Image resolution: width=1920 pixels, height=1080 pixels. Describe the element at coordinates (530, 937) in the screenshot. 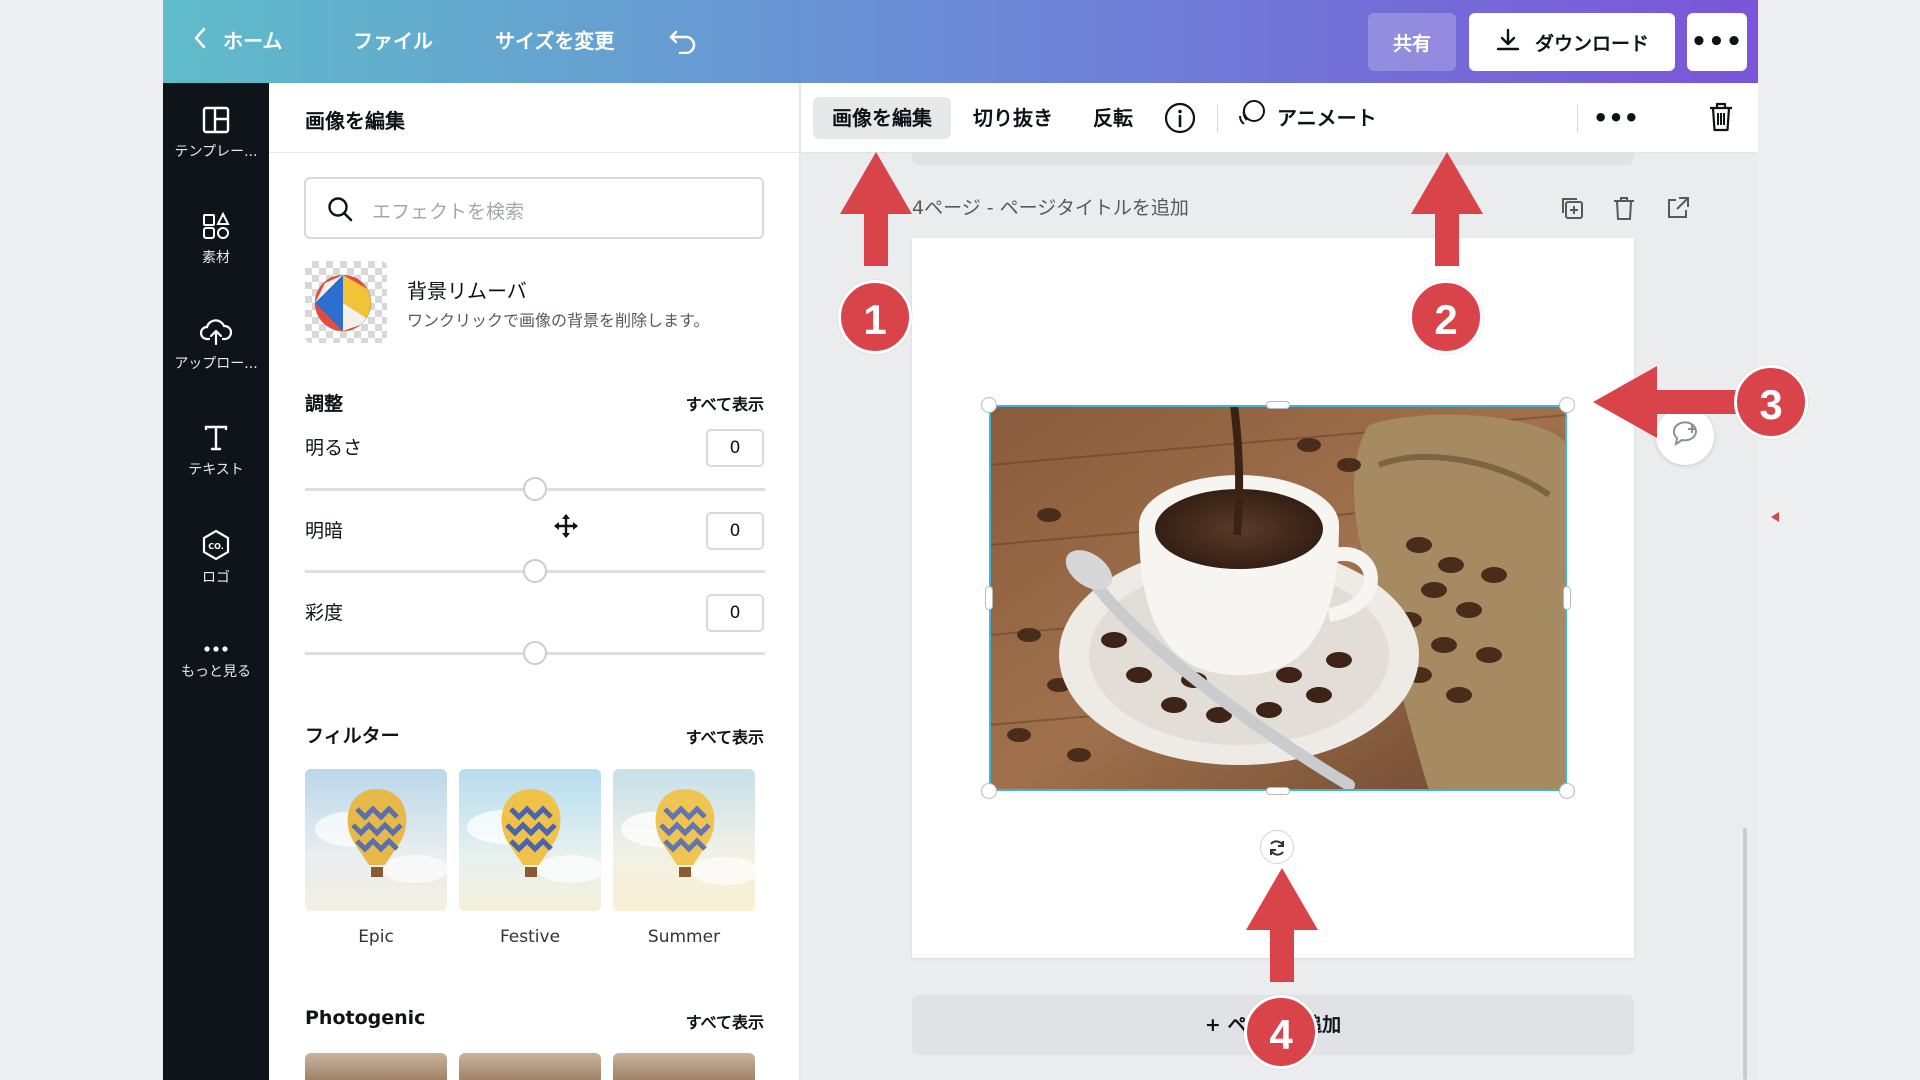

I see `filter-festive-label: Festive` at that location.